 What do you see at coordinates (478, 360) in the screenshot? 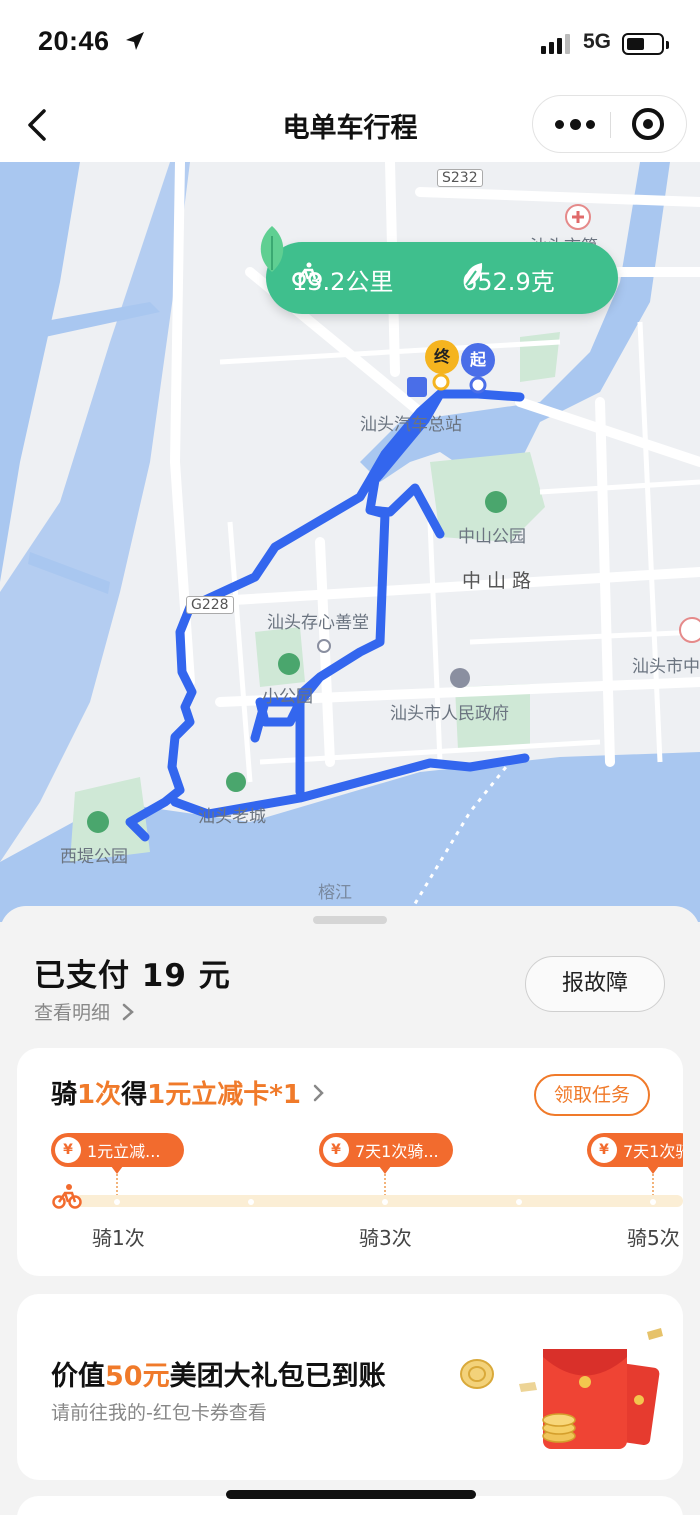
I see `start-pin: 起` at bounding box center [478, 360].